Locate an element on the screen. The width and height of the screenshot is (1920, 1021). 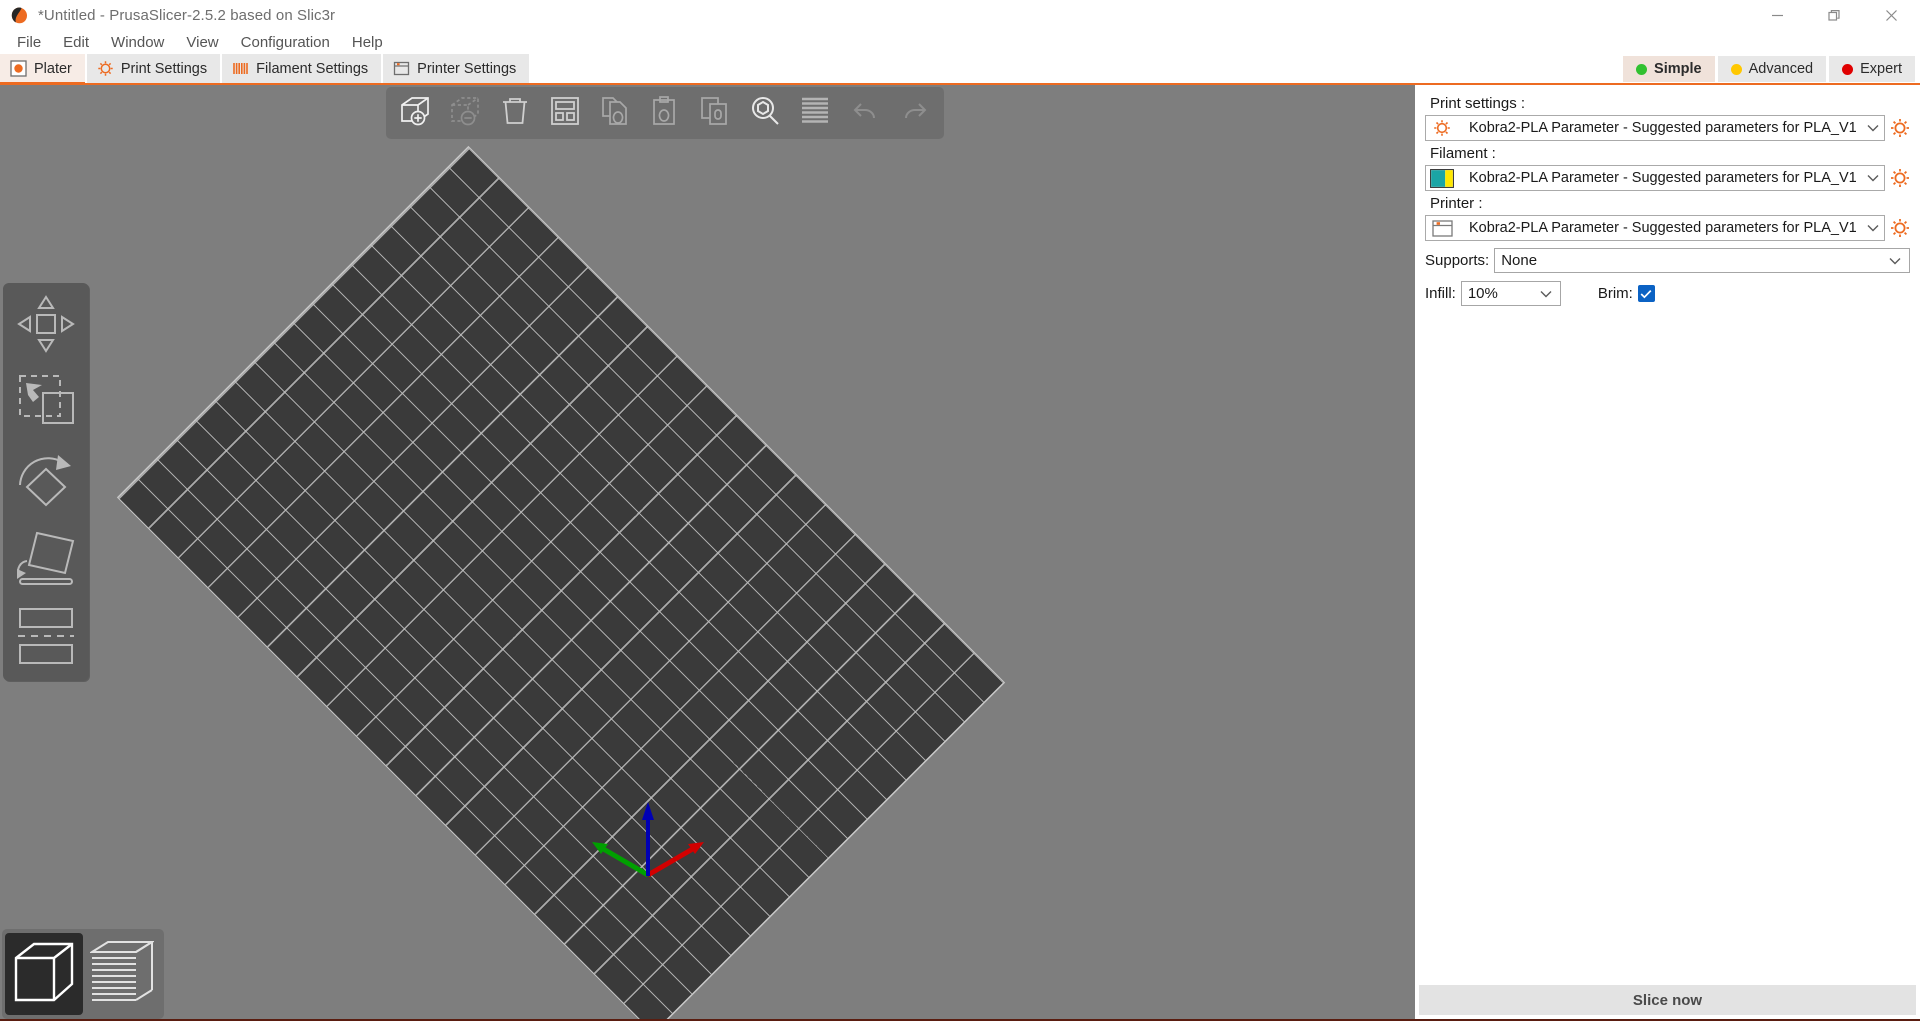
mode-selector: Simple Advanced Expert is located at coordinates (1769, 69).